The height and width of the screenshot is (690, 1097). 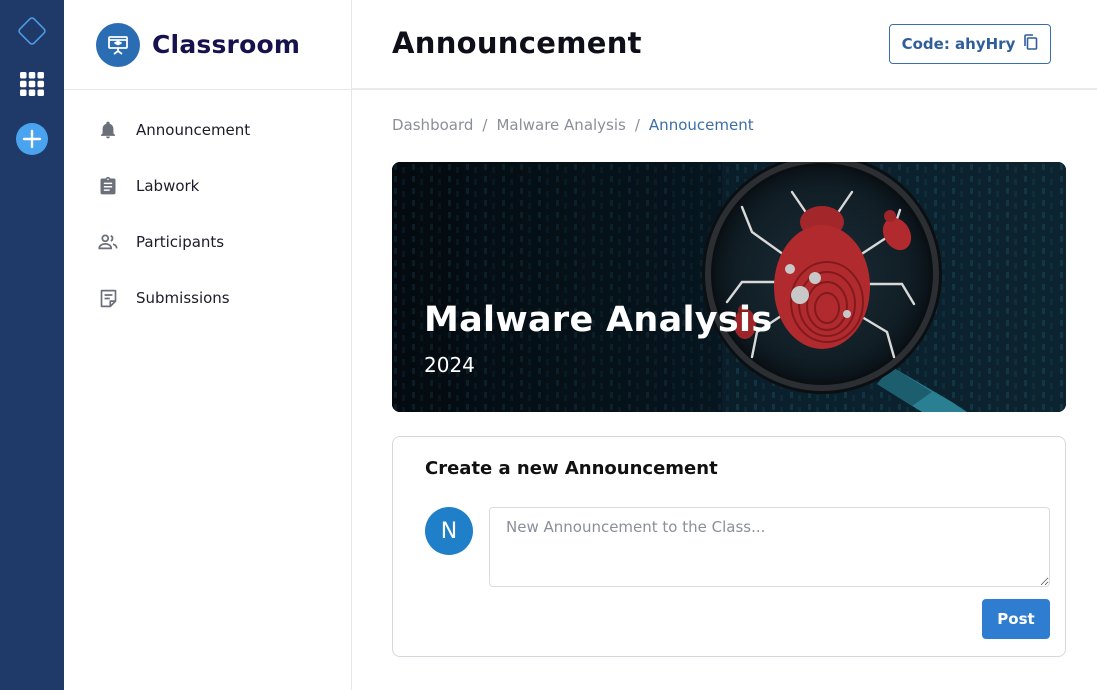 What do you see at coordinates (571, 468) in the screenshot?
I see `card-title: Create a new Announcement` at bounding box center [571, 468].